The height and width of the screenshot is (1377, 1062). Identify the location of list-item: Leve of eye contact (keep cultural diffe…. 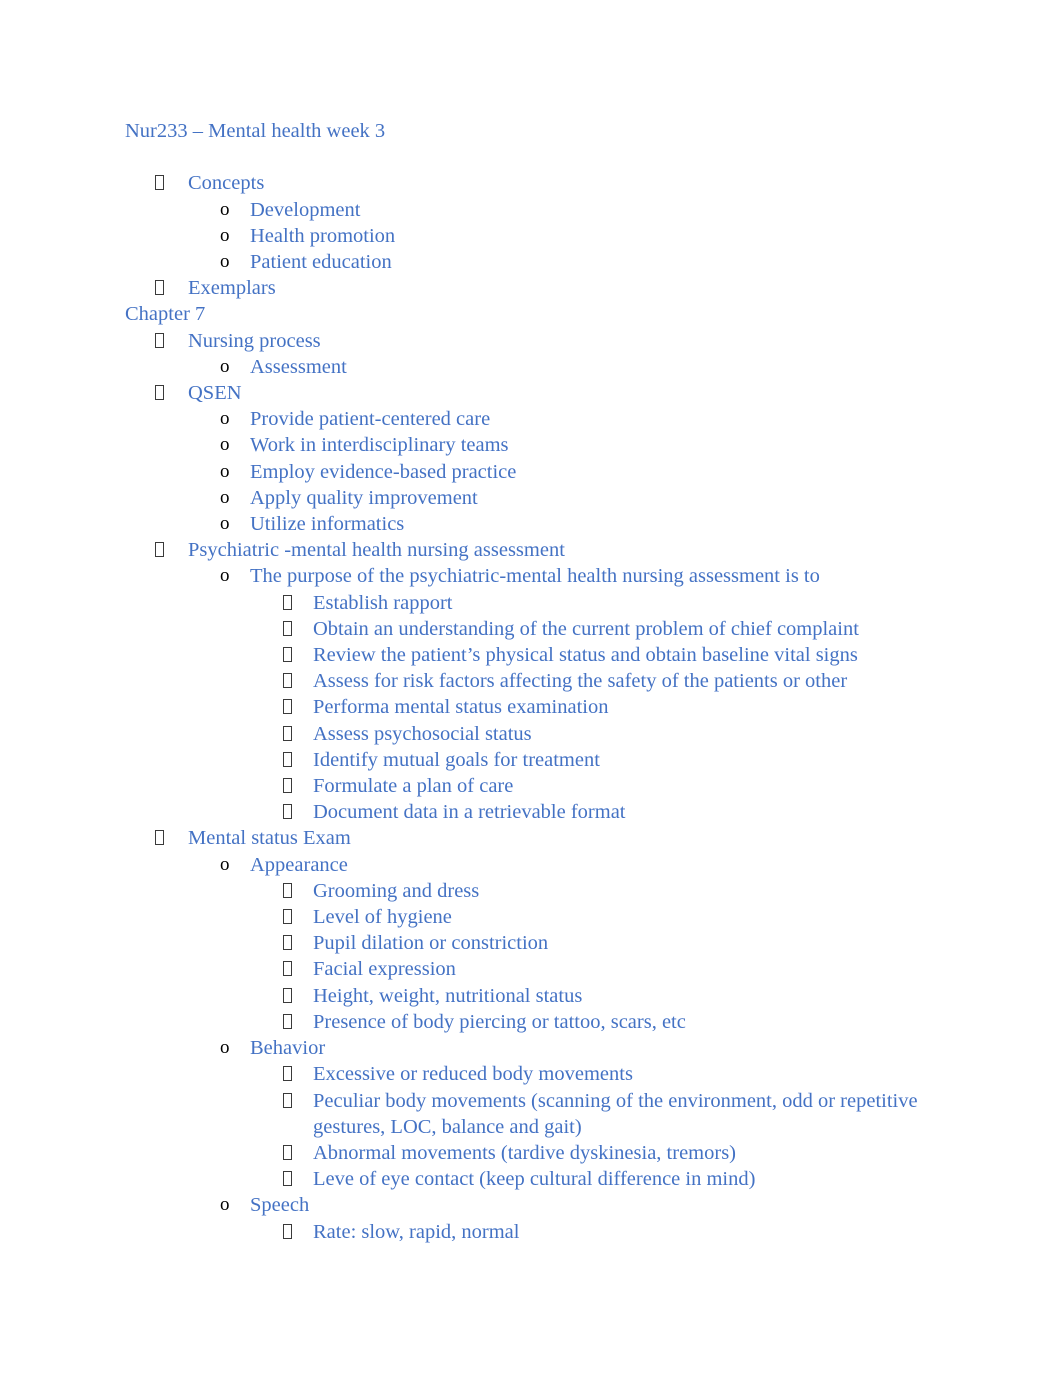
(550, 1179).